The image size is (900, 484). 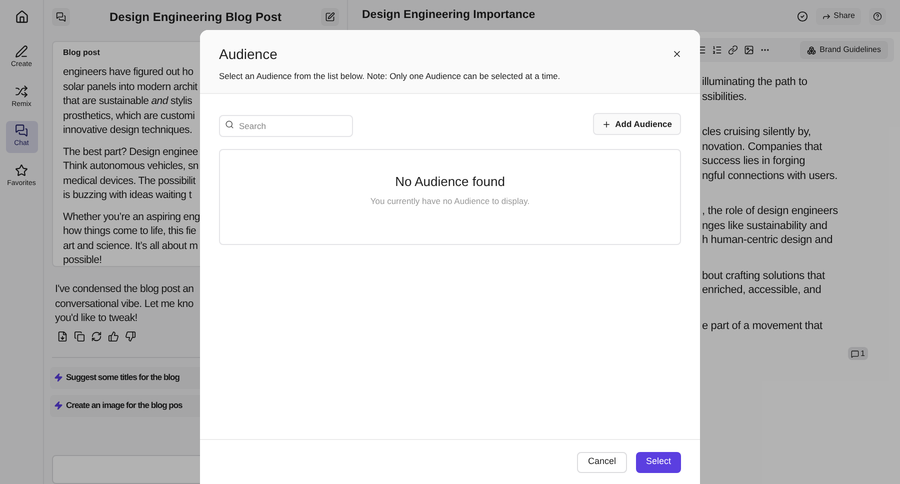 What do you see at coordinates (131, 217) in the screenshot?
I see `text-line: Whether you’re an aspiring eng` at bounding box center [131, 217].